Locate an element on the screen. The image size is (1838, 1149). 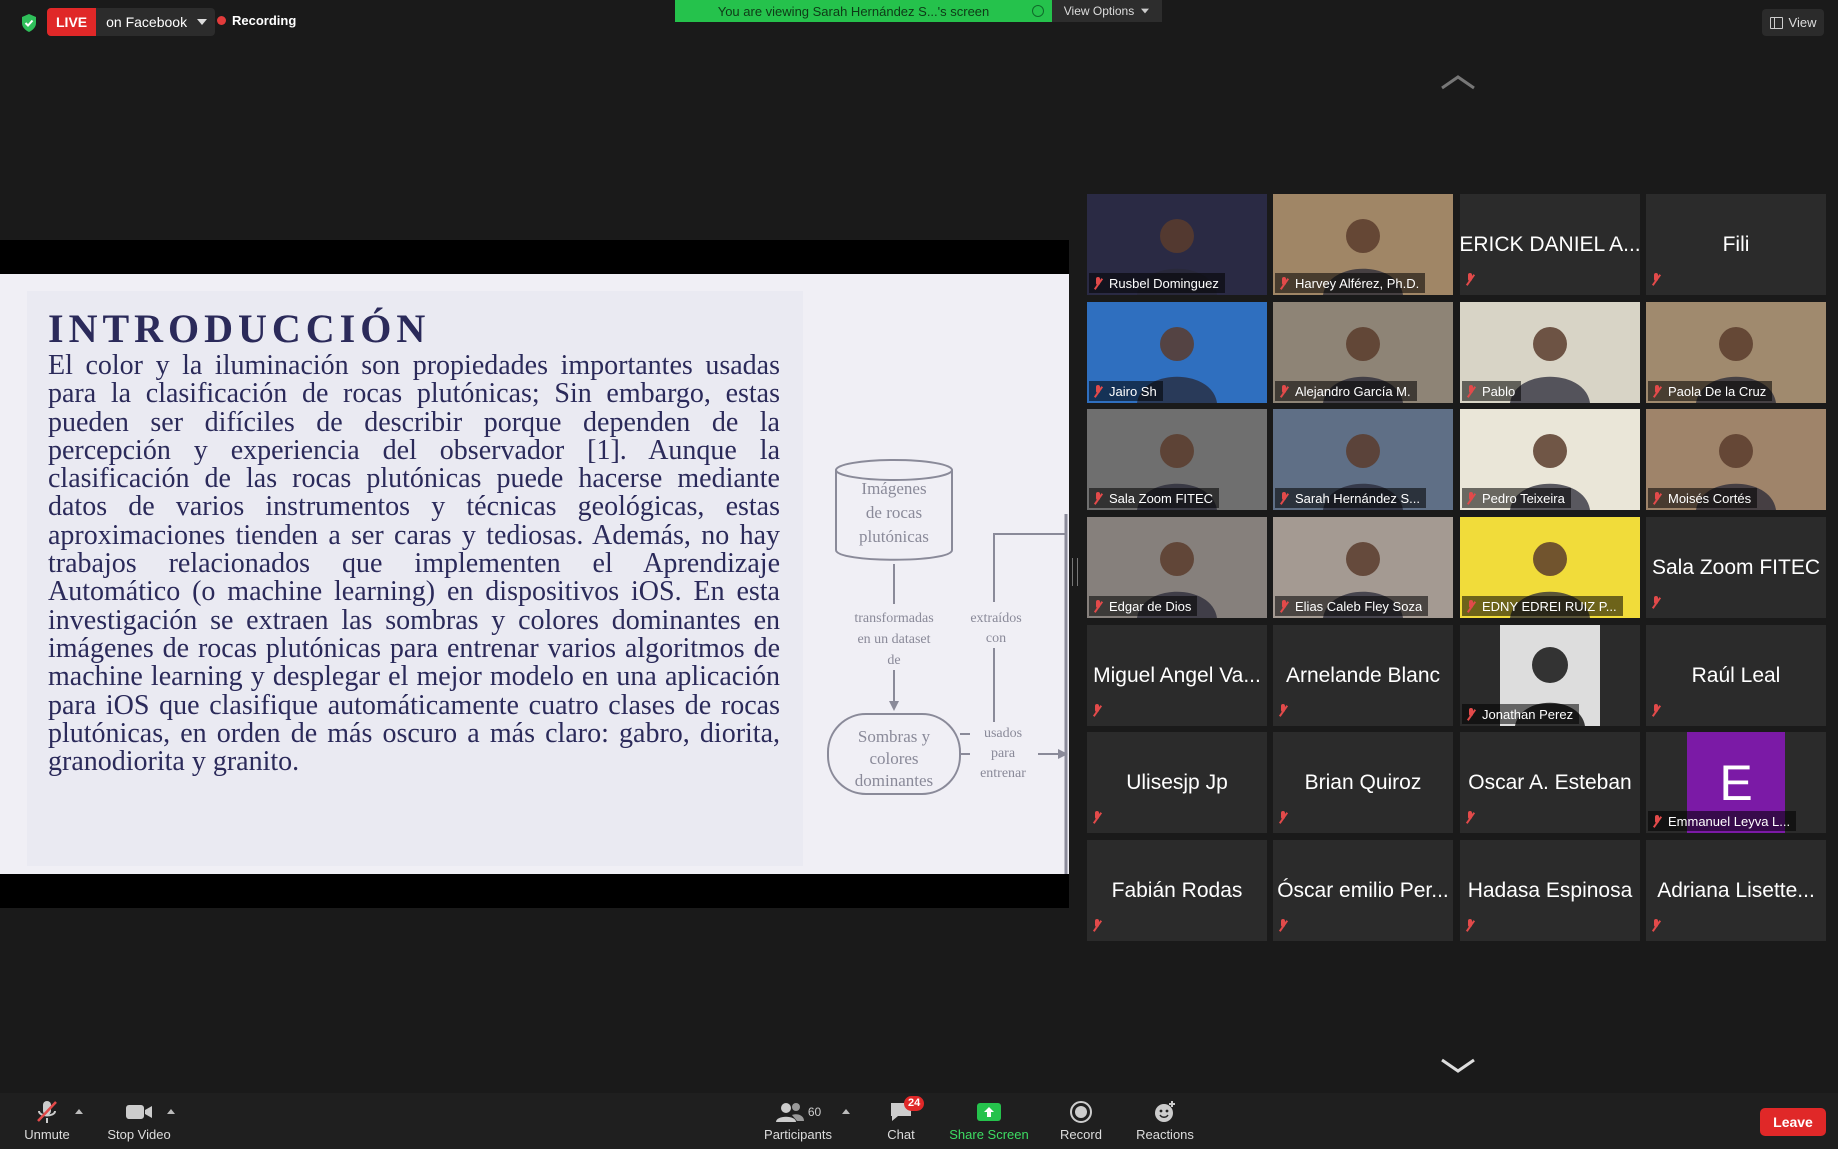
gallery-scroll-up-icon is located at coordinates (1458, 82).